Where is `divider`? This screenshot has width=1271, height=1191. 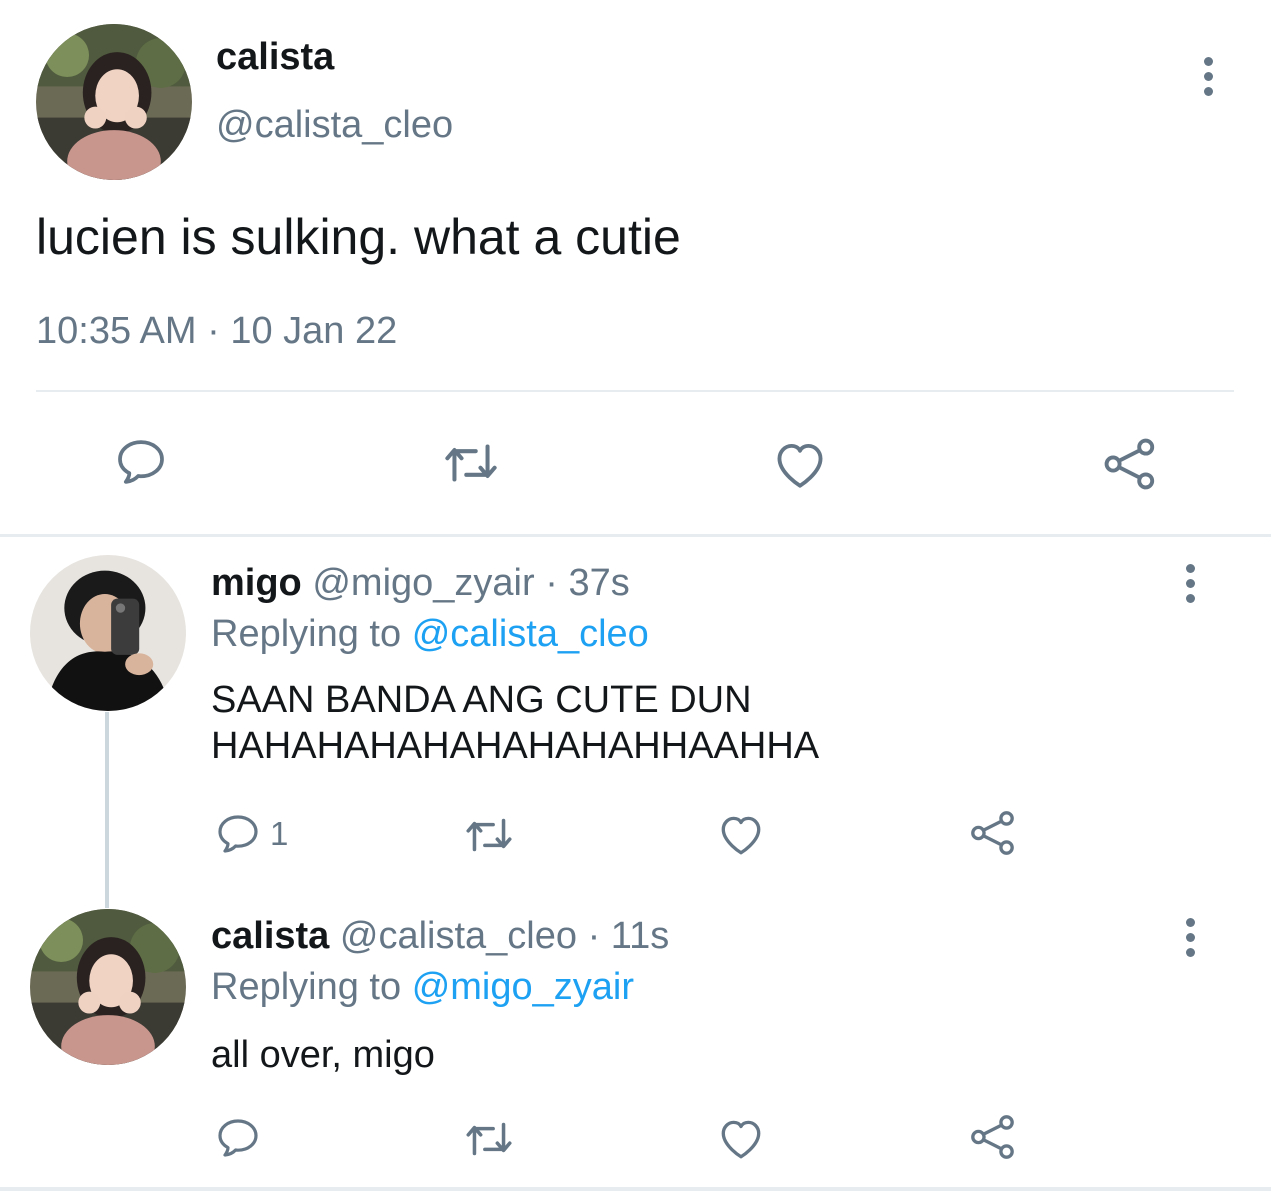 divider is located at coordinates (635, 391).